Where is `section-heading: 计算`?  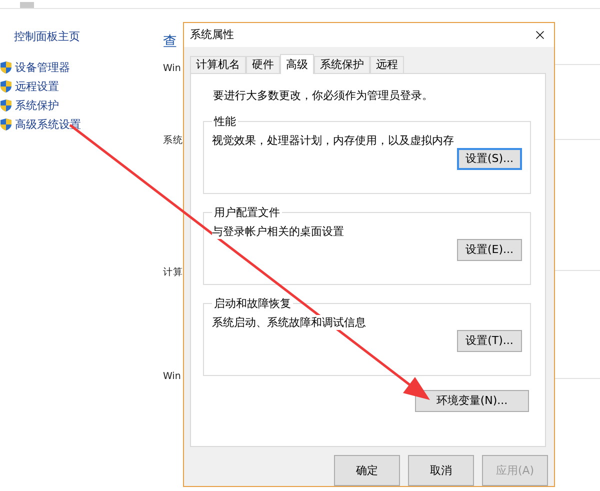
section-heading: 计算 is located at coordinates (173, 272).